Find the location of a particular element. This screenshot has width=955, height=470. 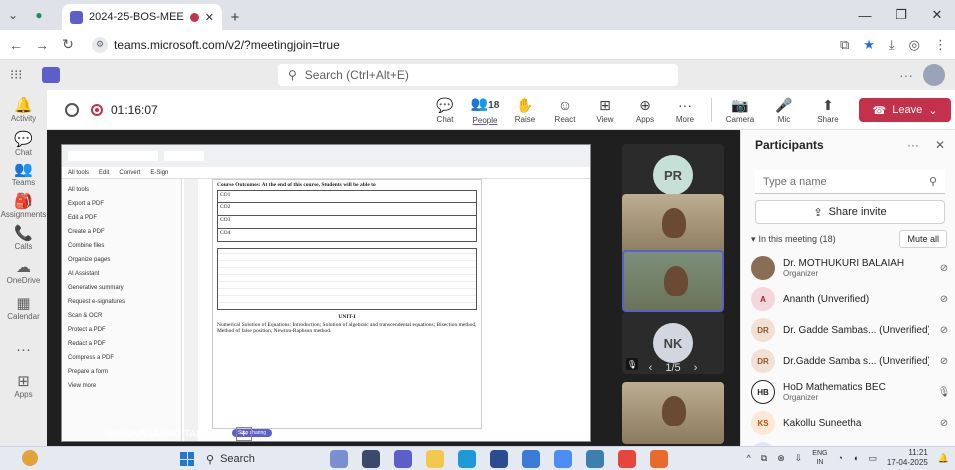

participant-row: A Ananth (Unverified) ⊘ is located at coordinates (851, 299).